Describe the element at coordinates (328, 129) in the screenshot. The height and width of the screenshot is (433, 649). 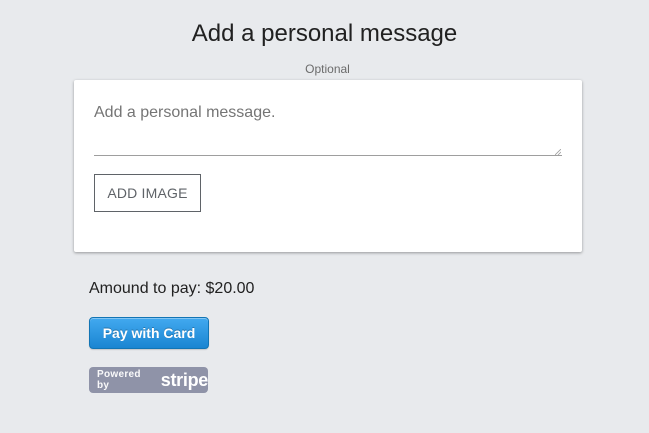
I see `personal-message-input` at that location.